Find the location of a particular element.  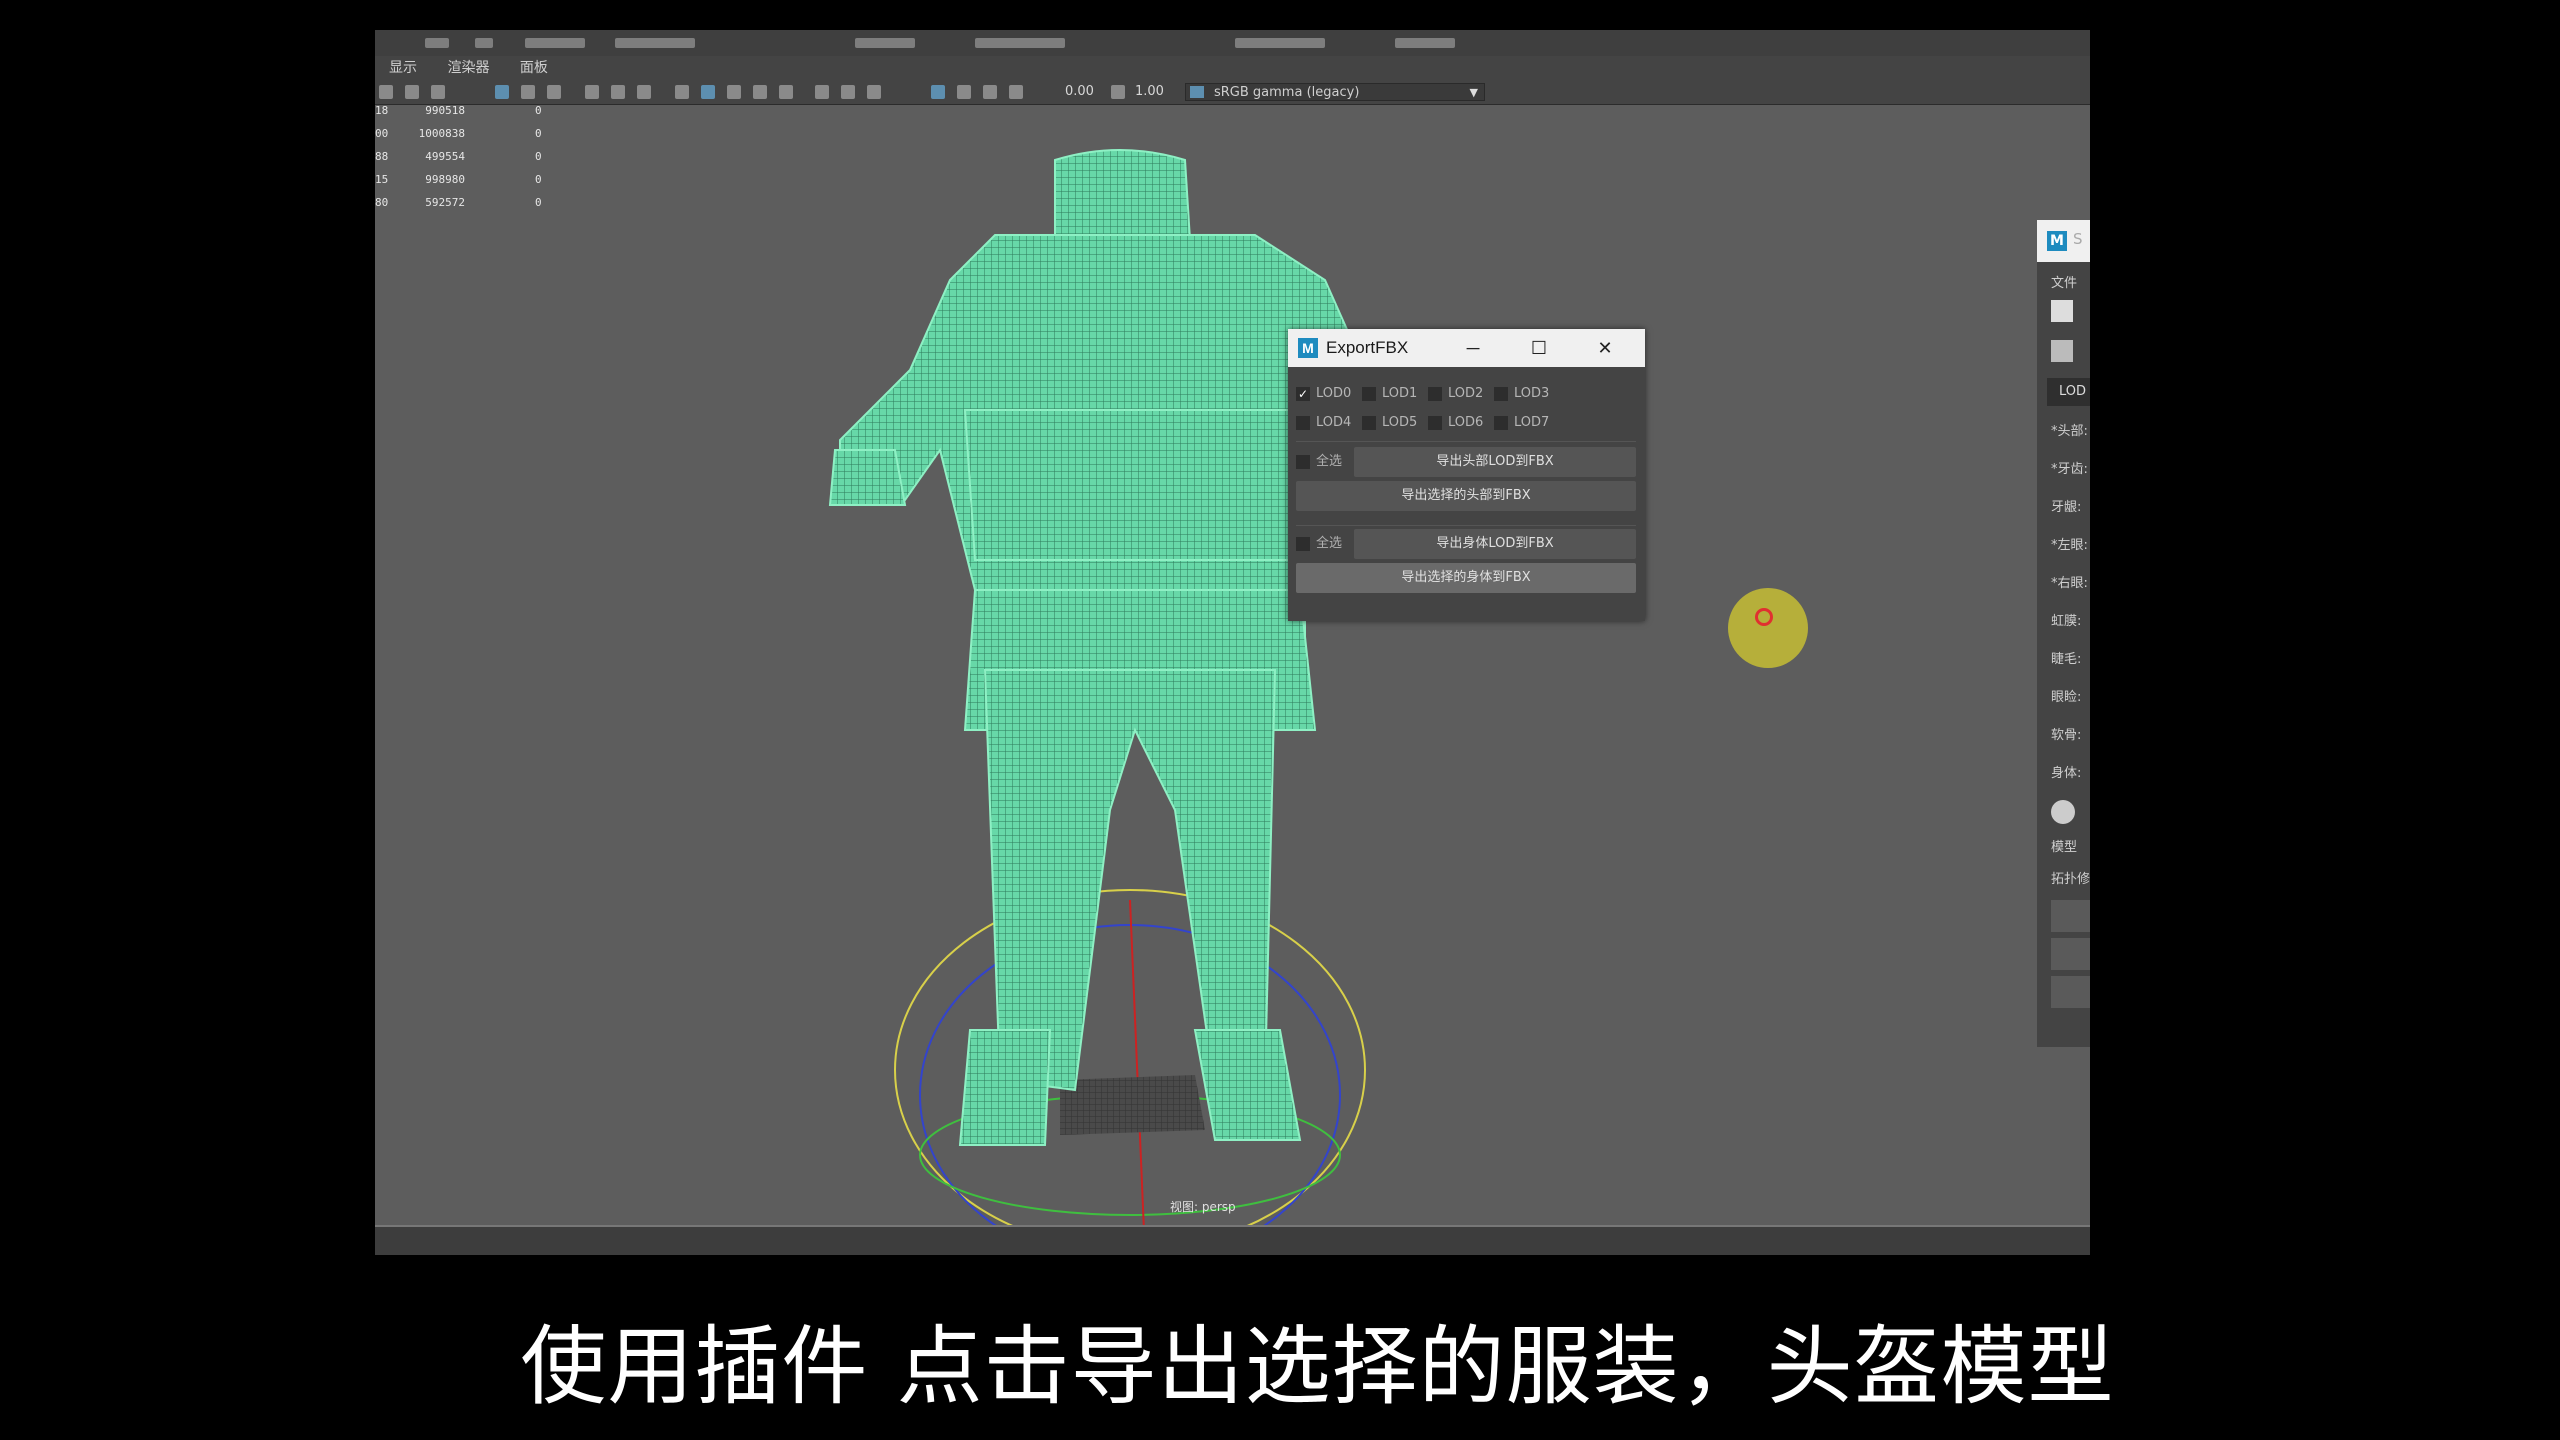

lod-label: LOD1 is located at coordinates (1400, 393).